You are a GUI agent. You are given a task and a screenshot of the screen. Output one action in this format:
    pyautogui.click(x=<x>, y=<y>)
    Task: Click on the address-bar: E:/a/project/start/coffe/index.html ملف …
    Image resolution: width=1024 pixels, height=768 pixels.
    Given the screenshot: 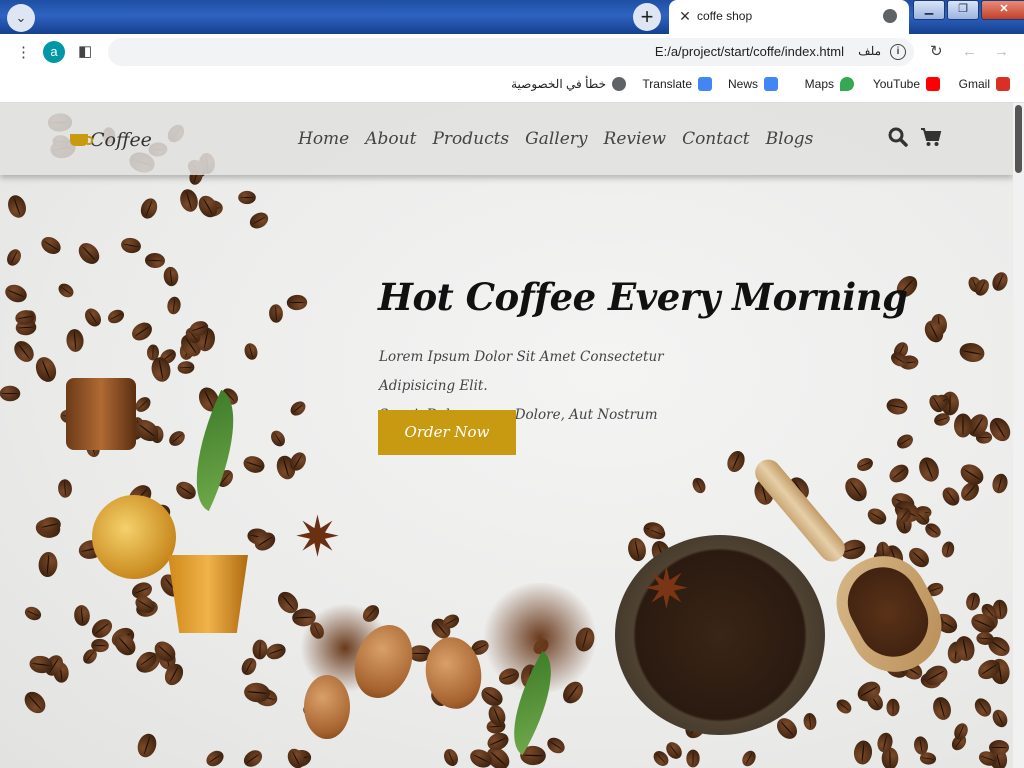 What is the action you would take?
    pyautogui.click(x=511, y=52)
    